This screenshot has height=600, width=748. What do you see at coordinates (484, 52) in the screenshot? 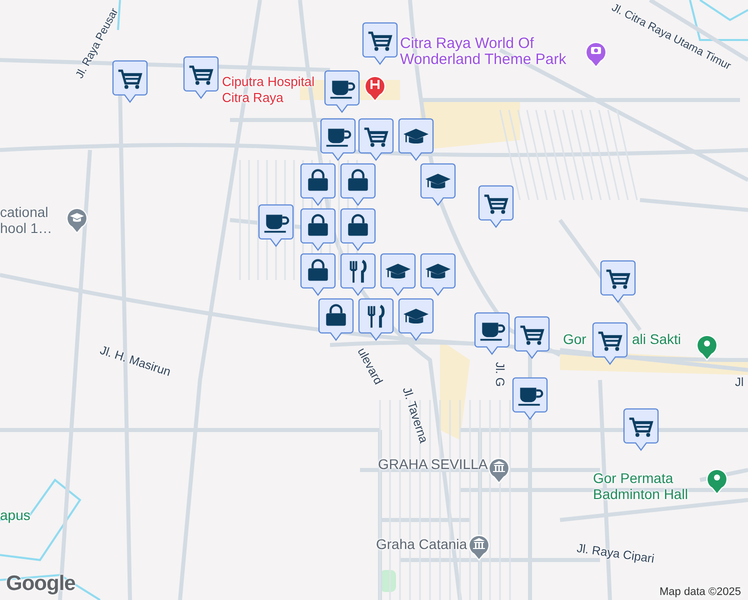
I see `place-label: Citra Raya World Of Wonderland Theme Park` at bounding box center [484, 52].